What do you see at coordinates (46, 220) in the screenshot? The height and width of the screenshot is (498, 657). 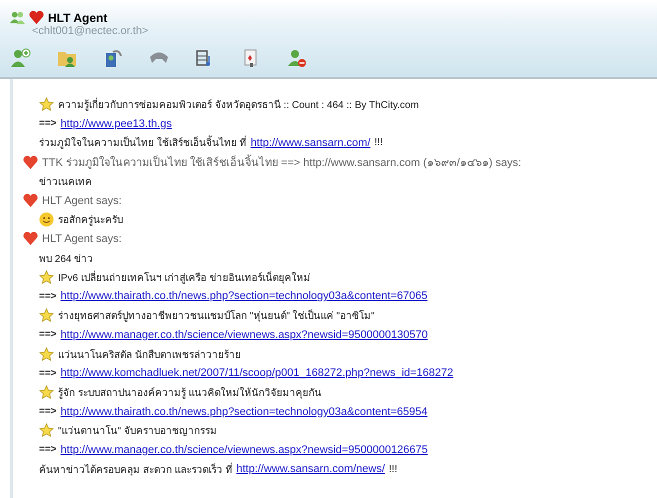 I see `smiley-icon` at bounding box center [46, 220].